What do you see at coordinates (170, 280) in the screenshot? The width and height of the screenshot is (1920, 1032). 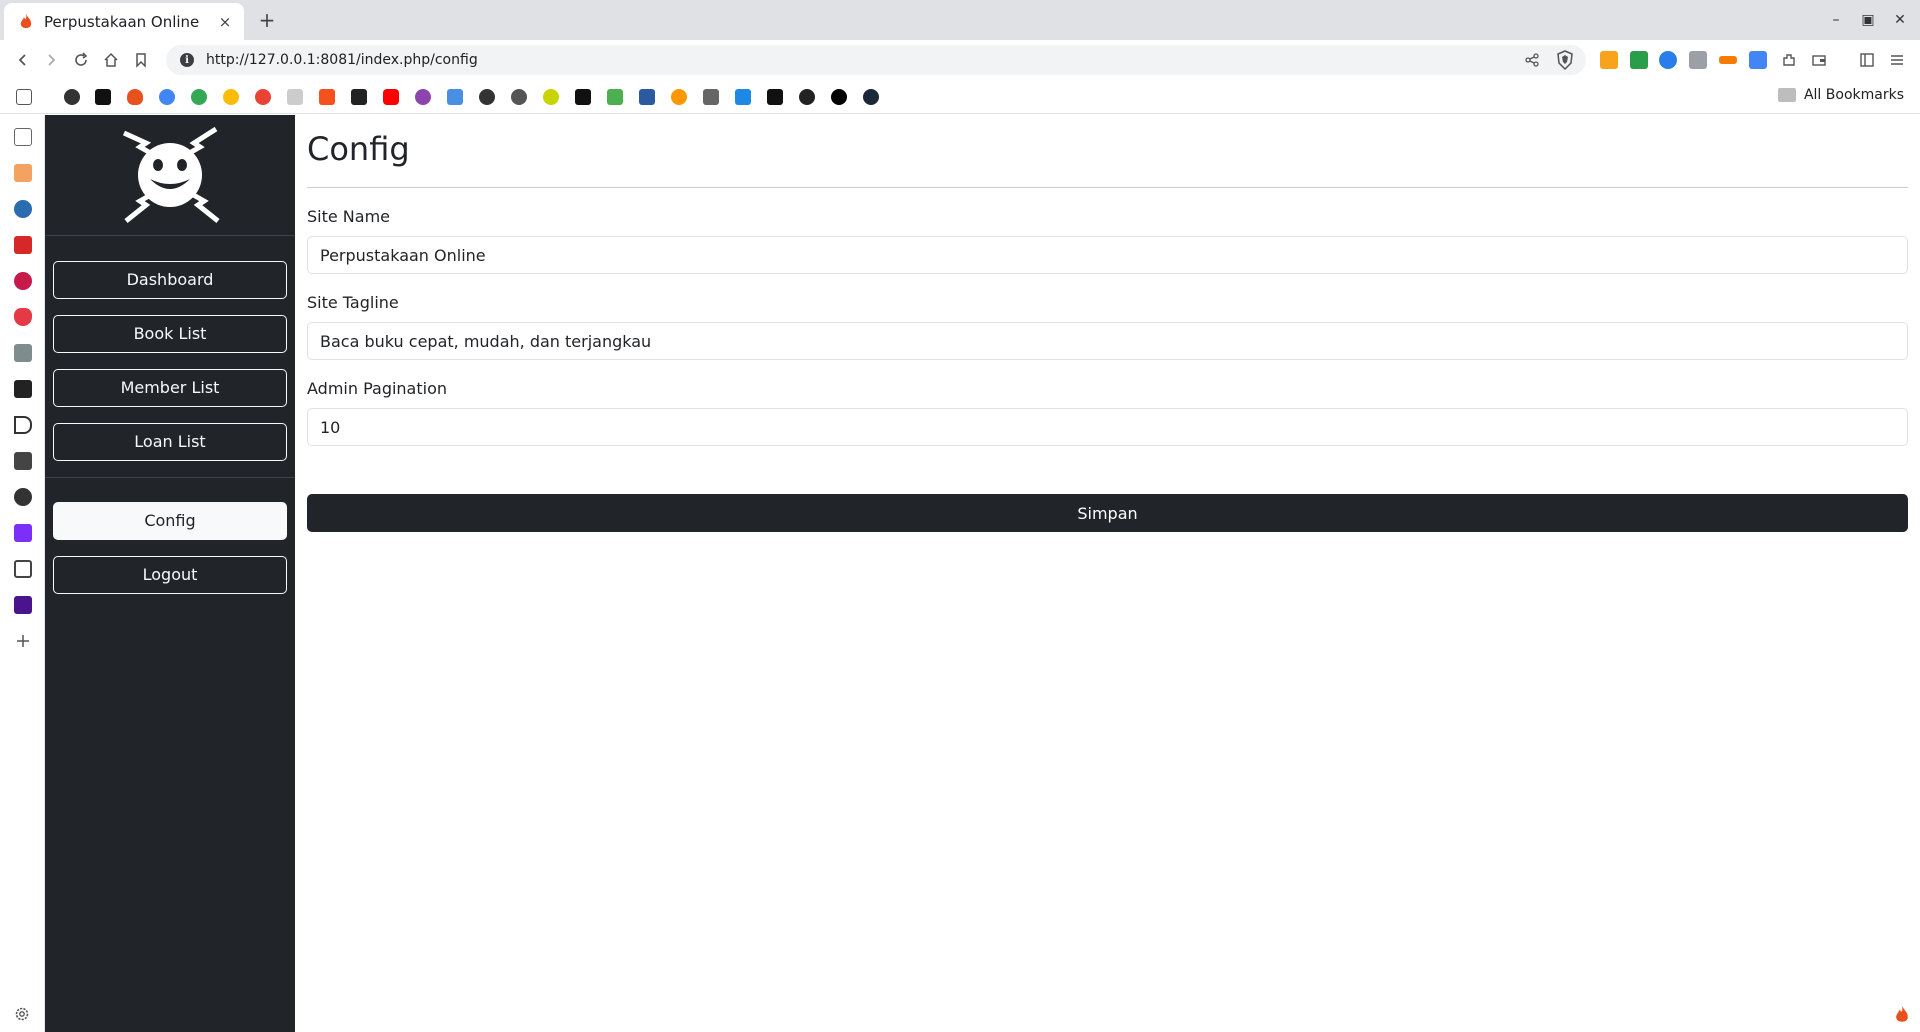 I see `nav-dashboard: Dashboard` at bounding box center [170, 280].